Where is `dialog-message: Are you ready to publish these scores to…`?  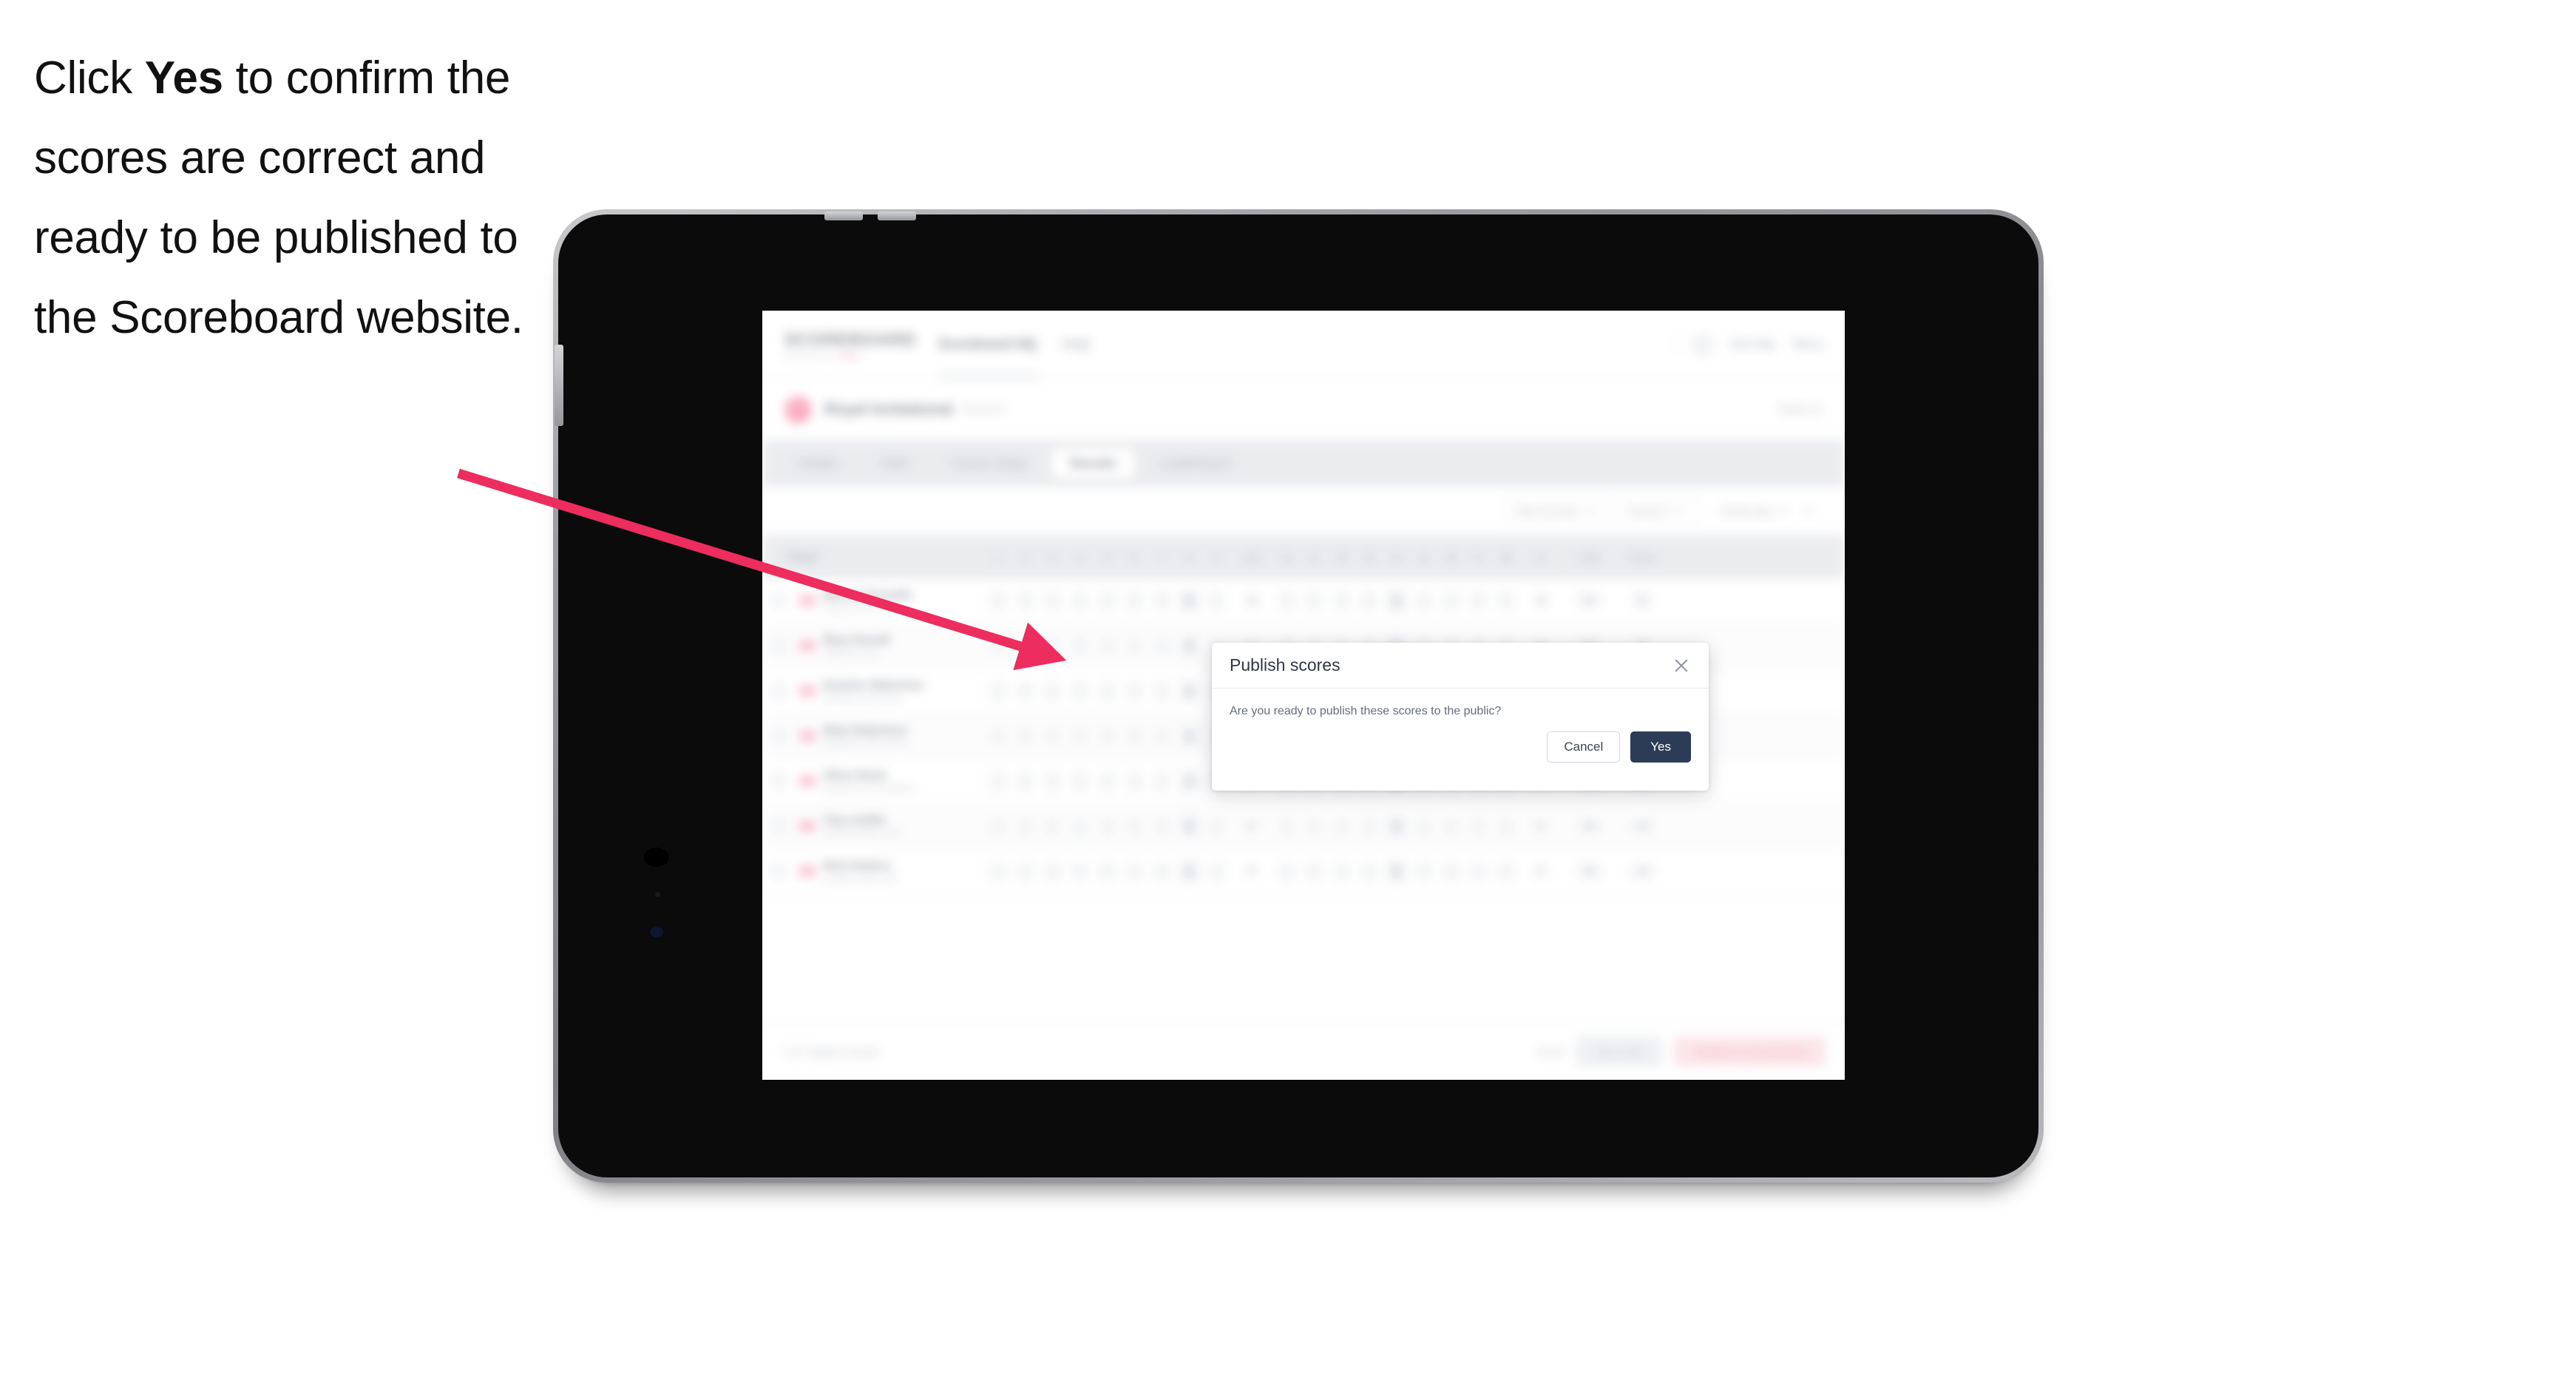 dialog-message: Are you ready to publish these scores to… is located at coordinates (1366, 711).